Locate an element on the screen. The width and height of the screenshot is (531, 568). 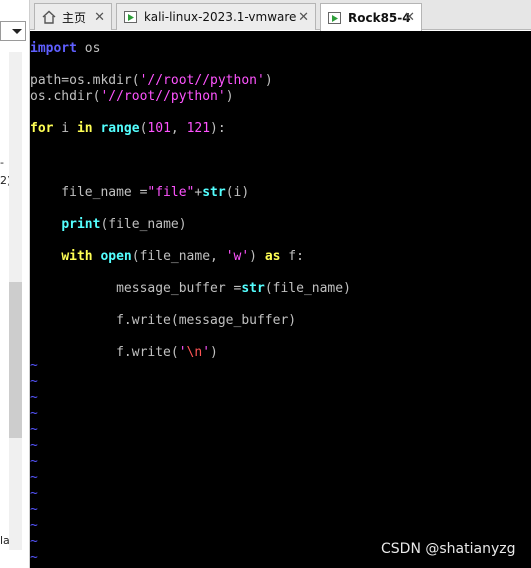
code-line: f.write('\n') is located at coordinates (124, 353).